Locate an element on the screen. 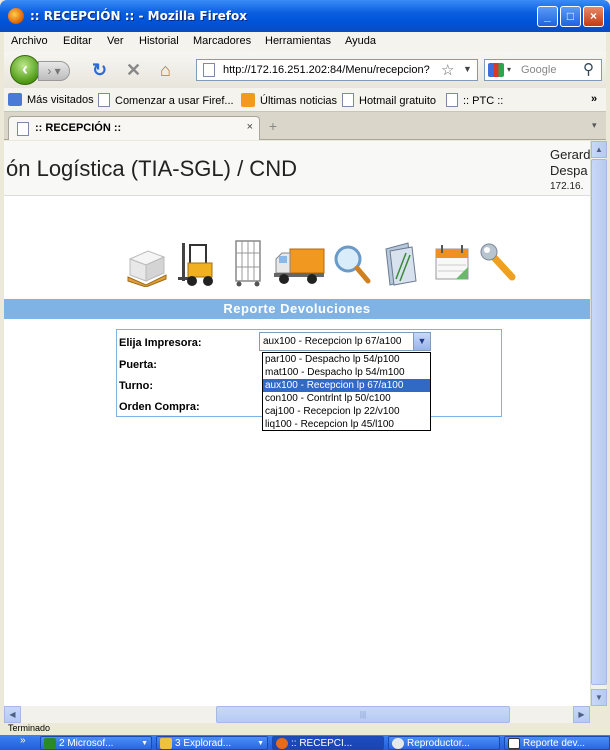  scroll-up-button: ▲ is located at coordinates (599, 149).